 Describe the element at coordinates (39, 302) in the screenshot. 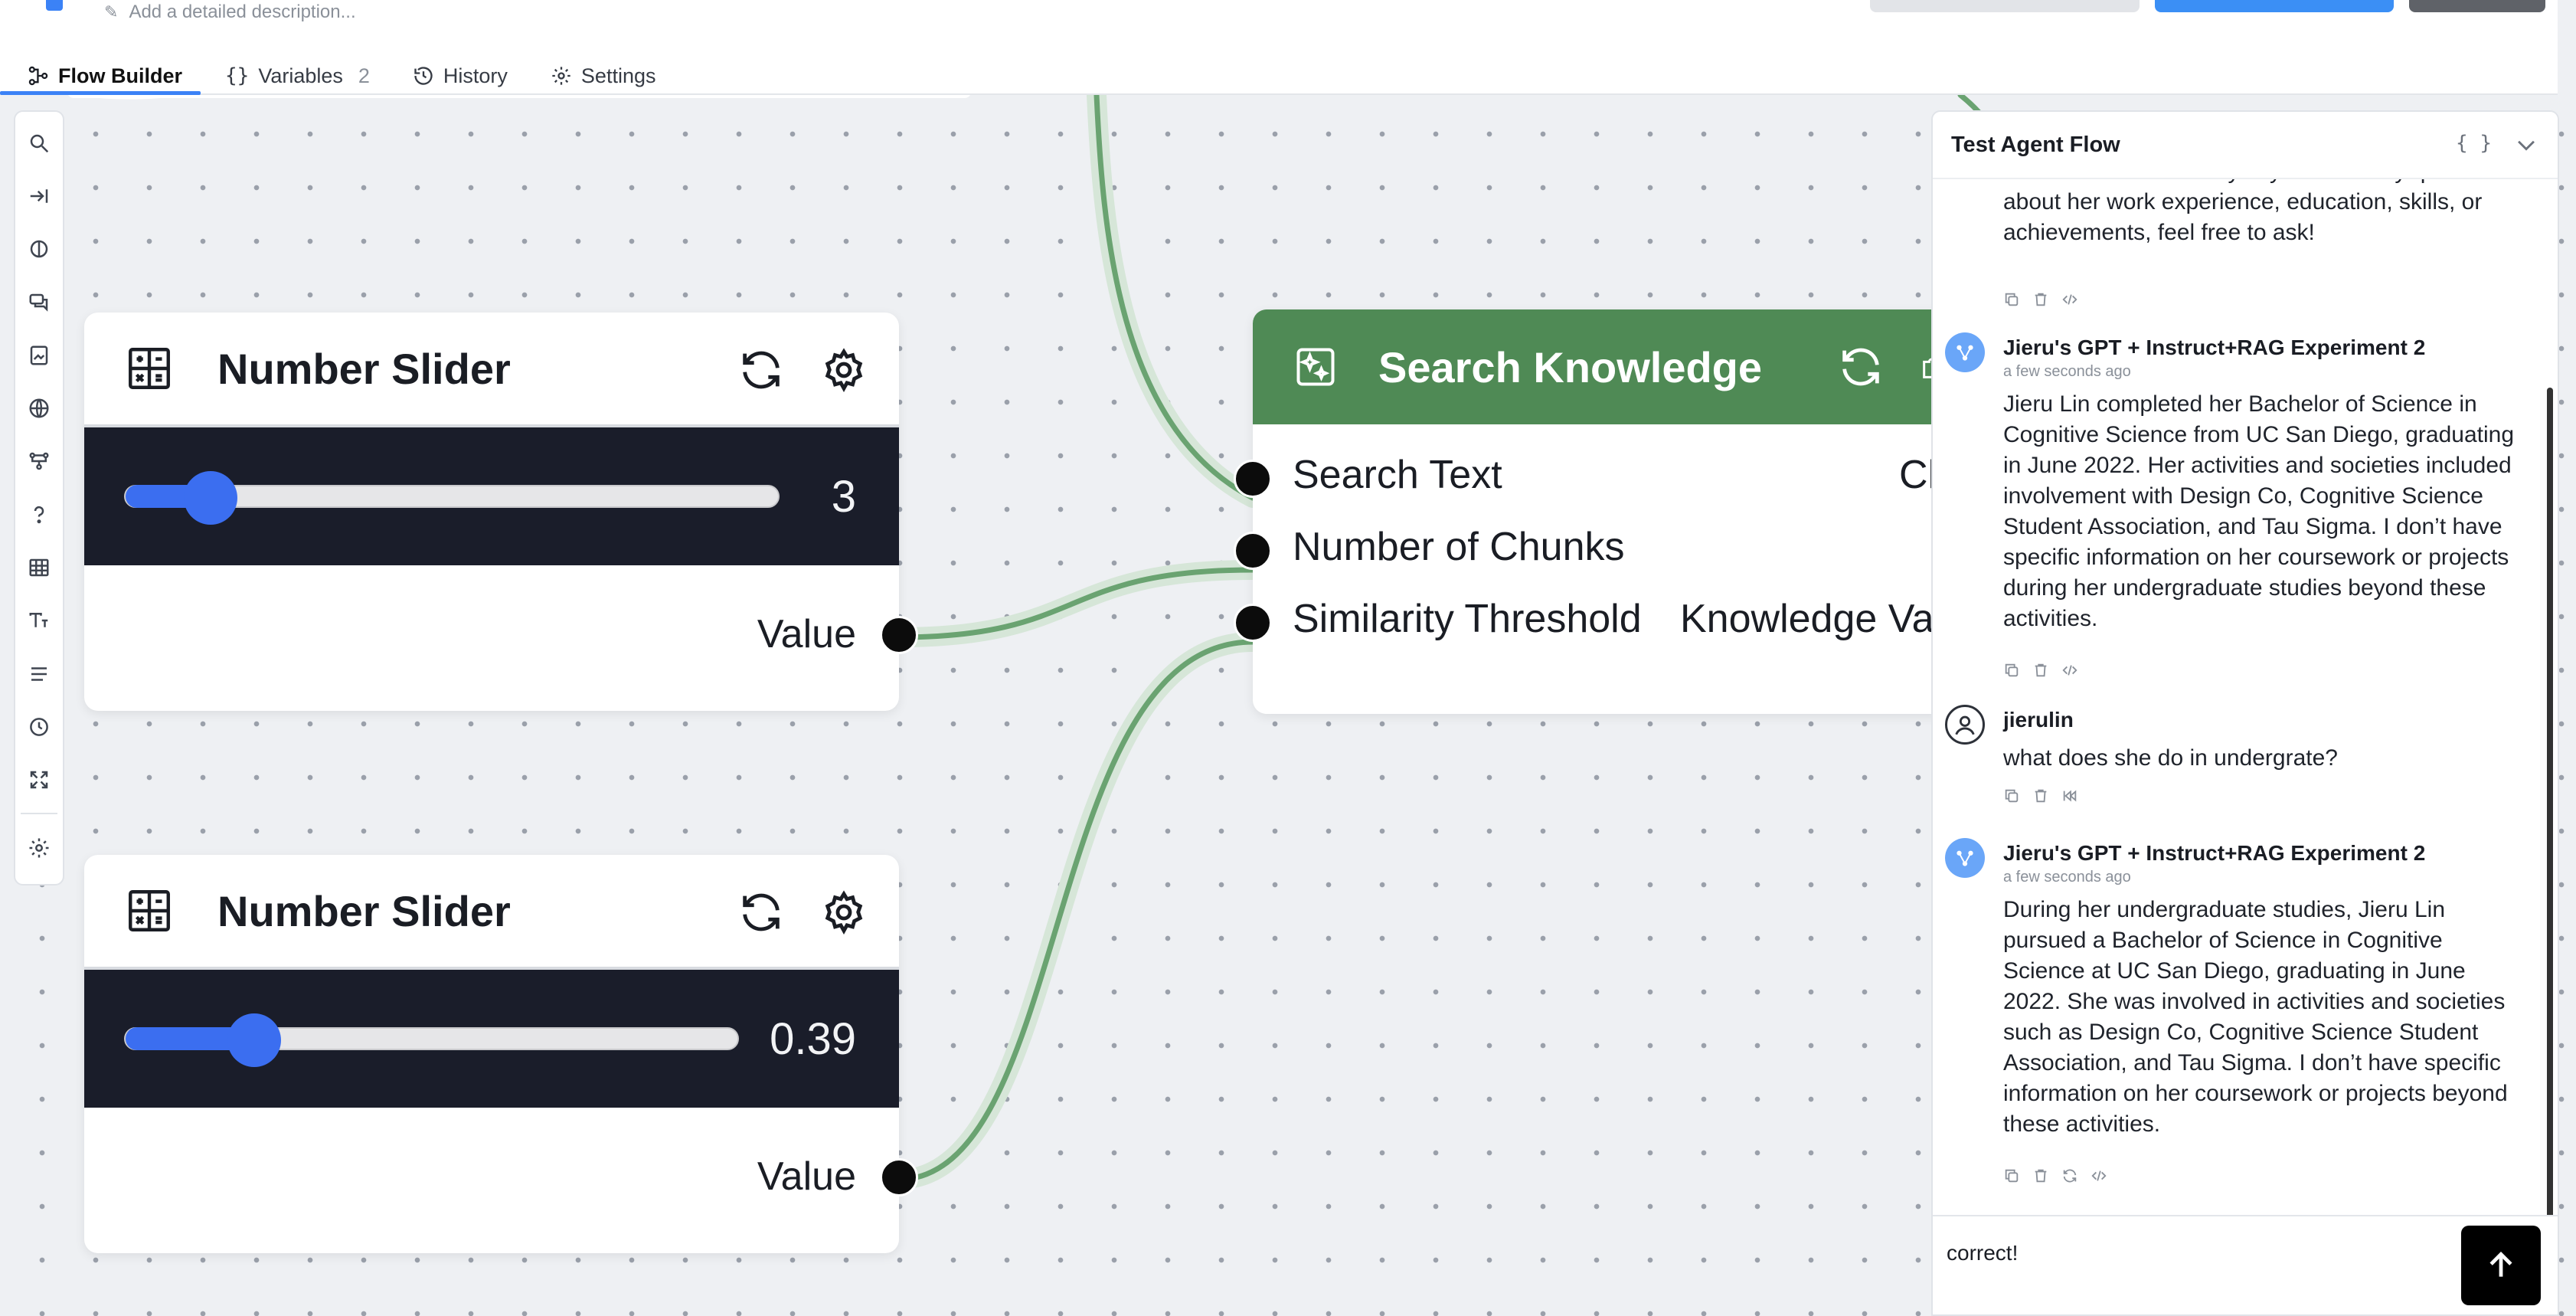

I see `chat-icon` at that location.